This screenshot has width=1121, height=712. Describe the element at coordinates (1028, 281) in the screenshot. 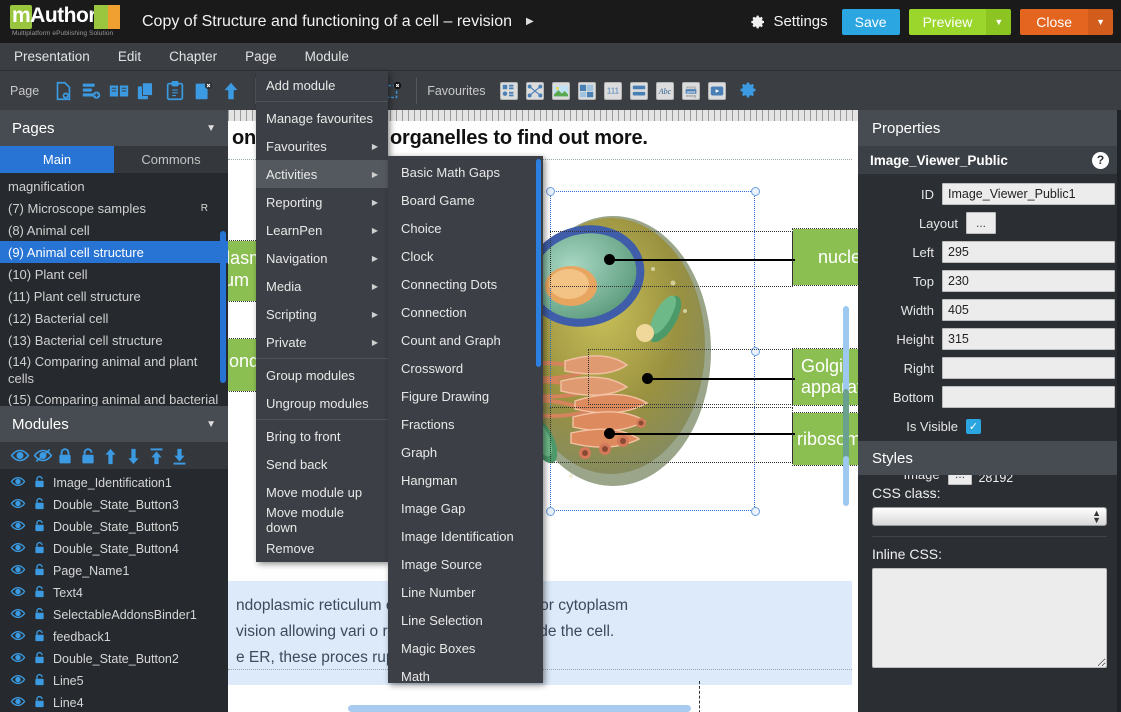

I see `top-input` at that location.